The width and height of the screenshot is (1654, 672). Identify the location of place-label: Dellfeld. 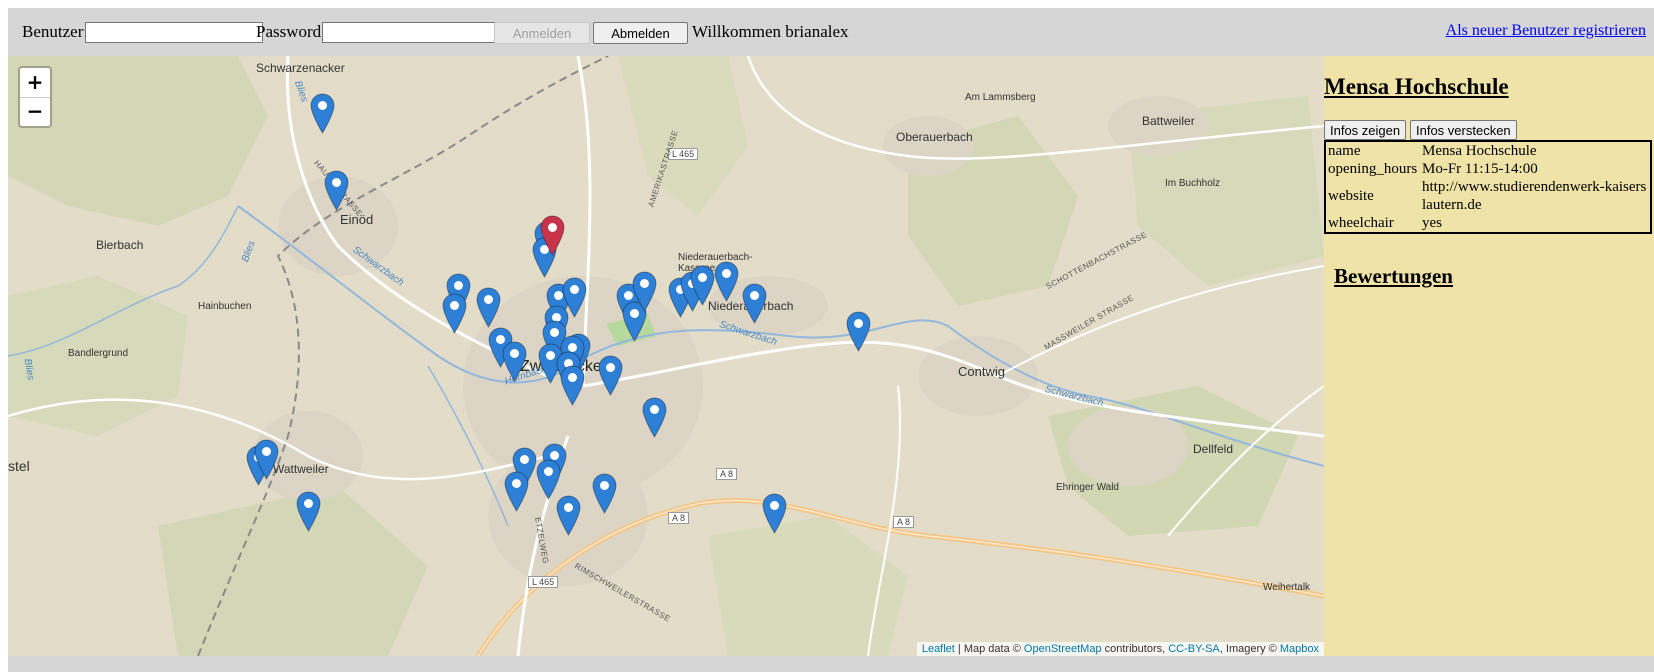
(1213, 449).